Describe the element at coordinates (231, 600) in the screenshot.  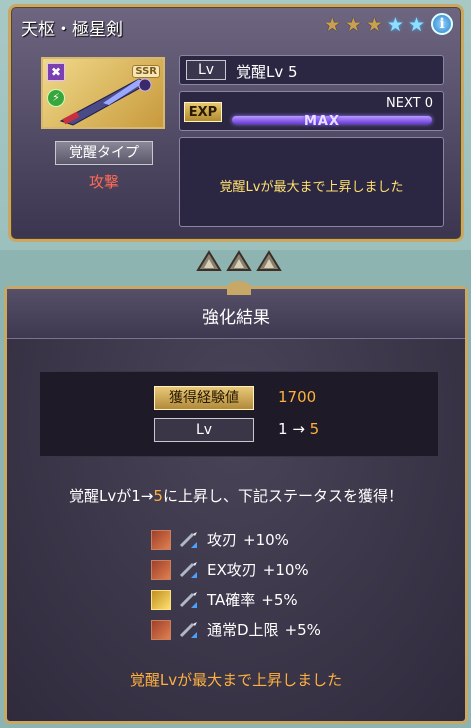
I see `bonus-name: TA確率` at that location.